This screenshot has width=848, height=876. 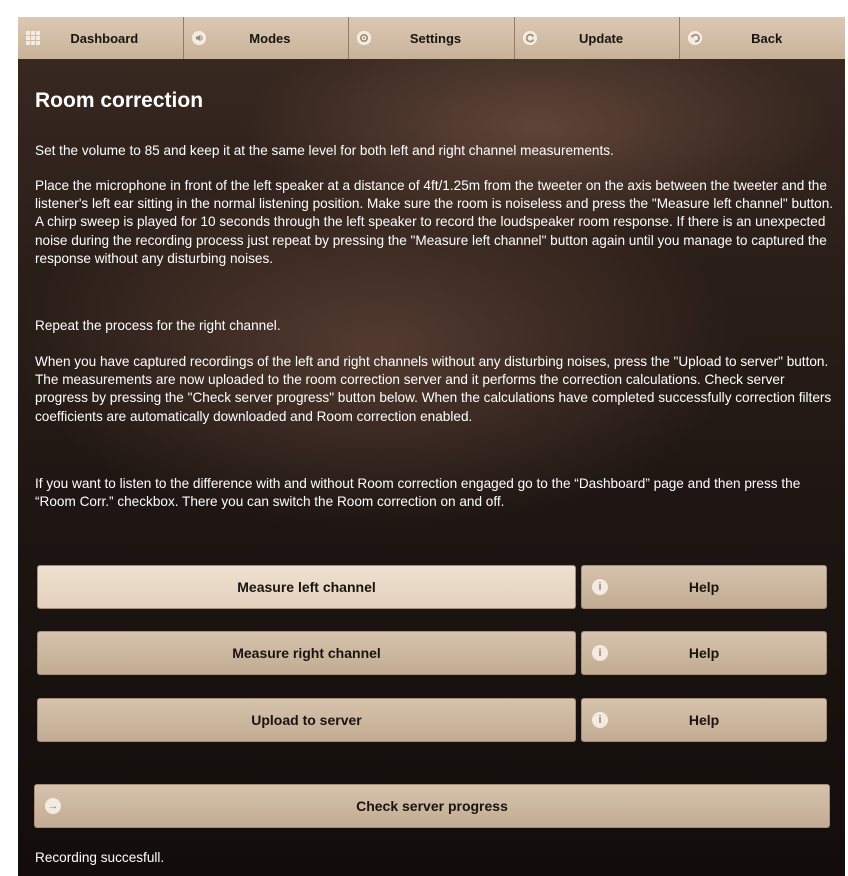 I want to click on nav-dashboard: Dashboard, so click(x=101, y=38).